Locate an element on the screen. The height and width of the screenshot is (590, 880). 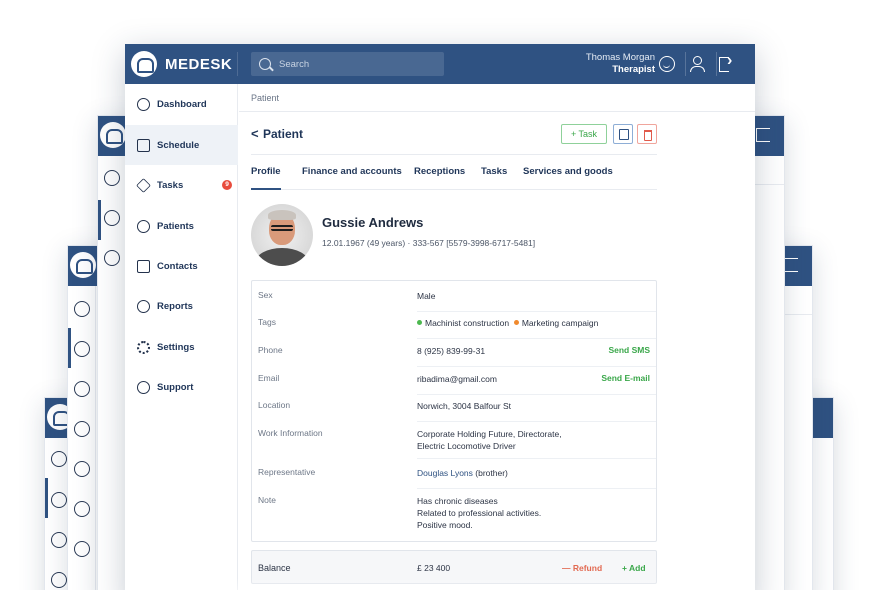
sidebar-item-support: Support is located at coordinates (181, 387).